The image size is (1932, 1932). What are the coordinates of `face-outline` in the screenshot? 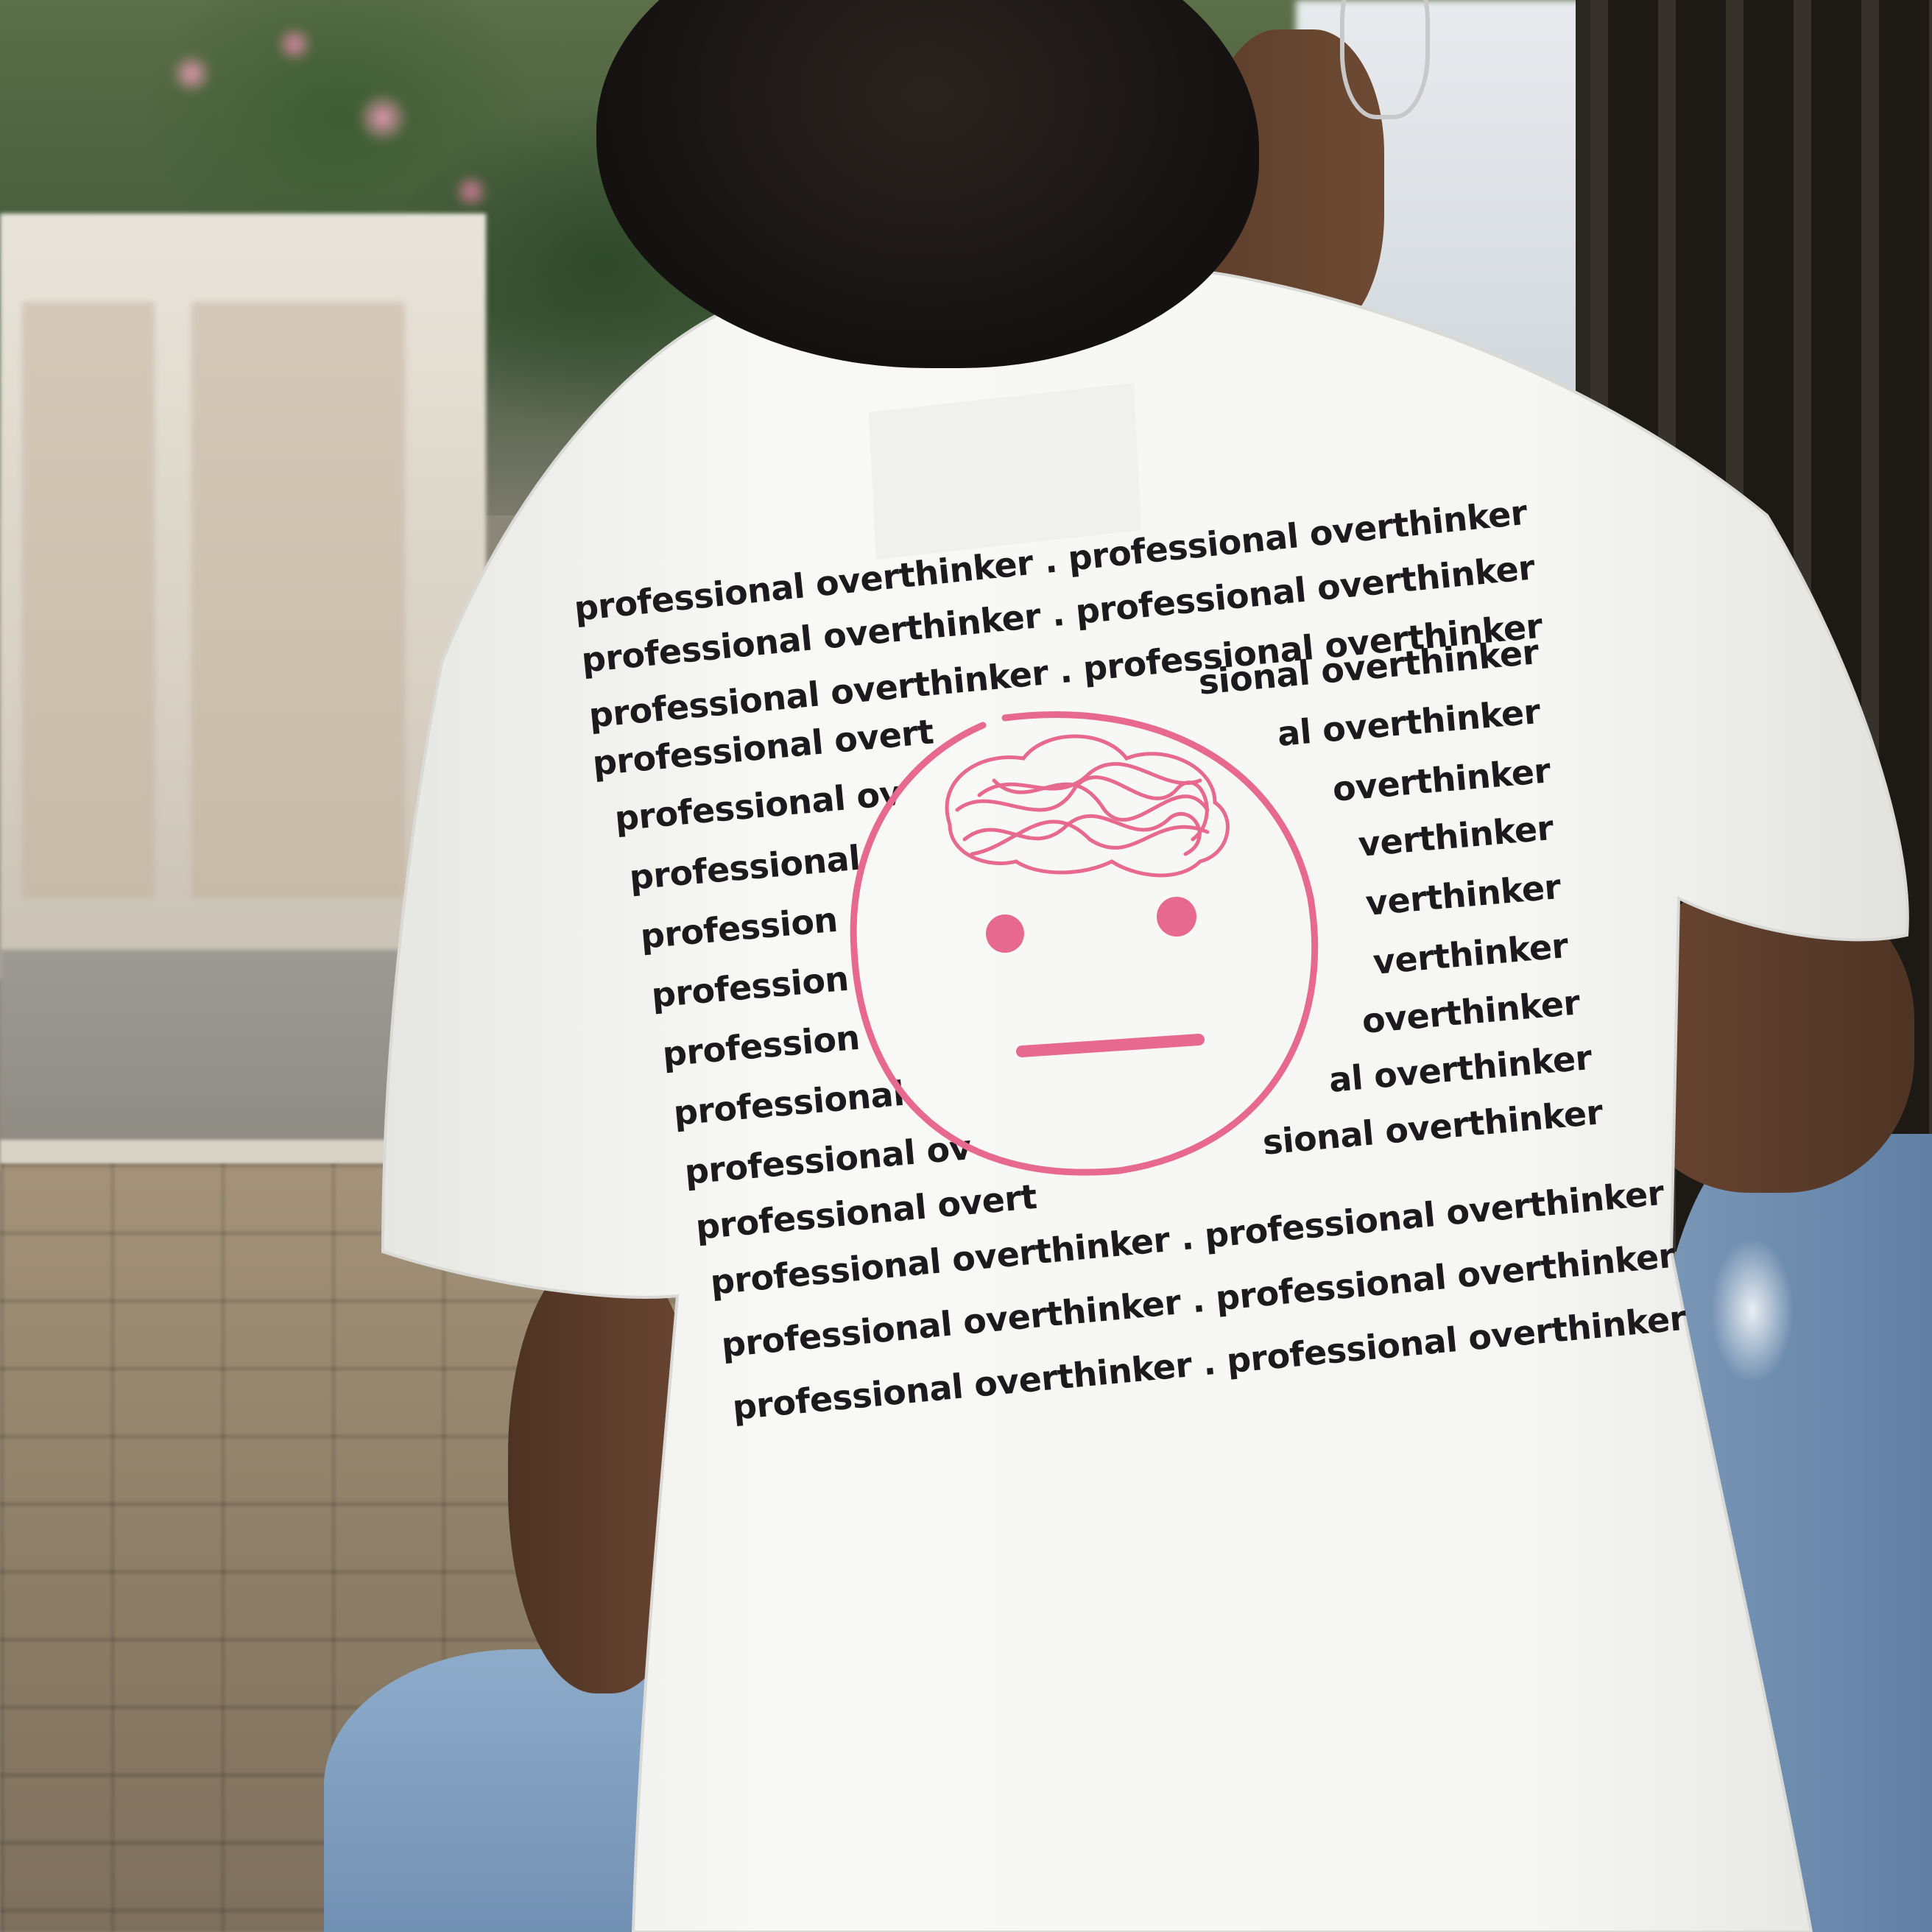 It's located at (1084, 944).